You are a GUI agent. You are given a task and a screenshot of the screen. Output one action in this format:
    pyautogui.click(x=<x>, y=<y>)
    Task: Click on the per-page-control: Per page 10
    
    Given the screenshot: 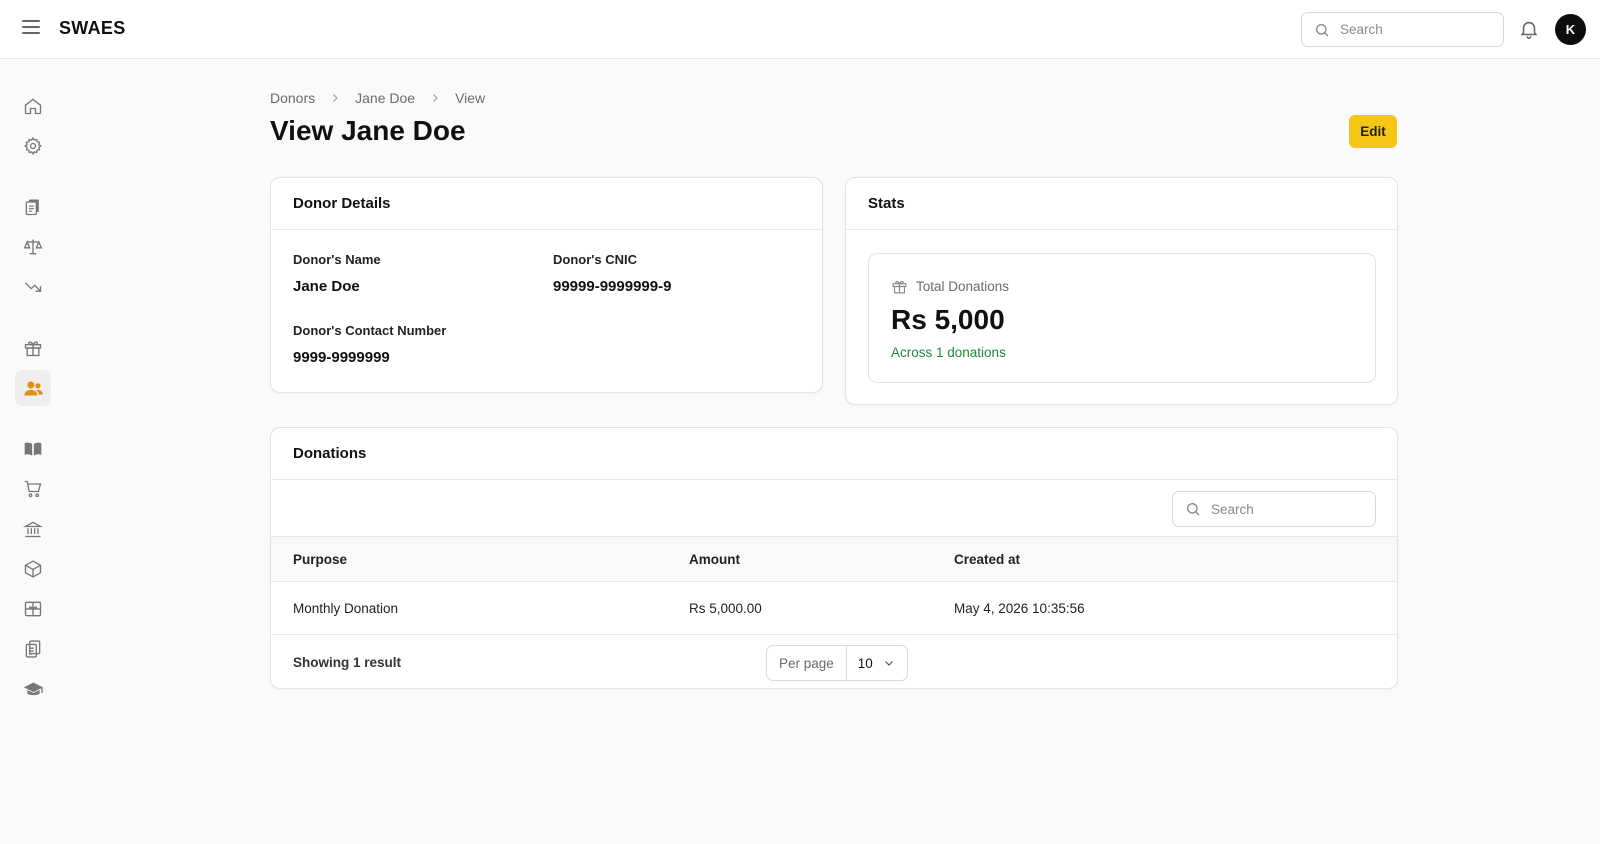 What is the action you would take?
    pyautogui.click(x=837, y=663)
    